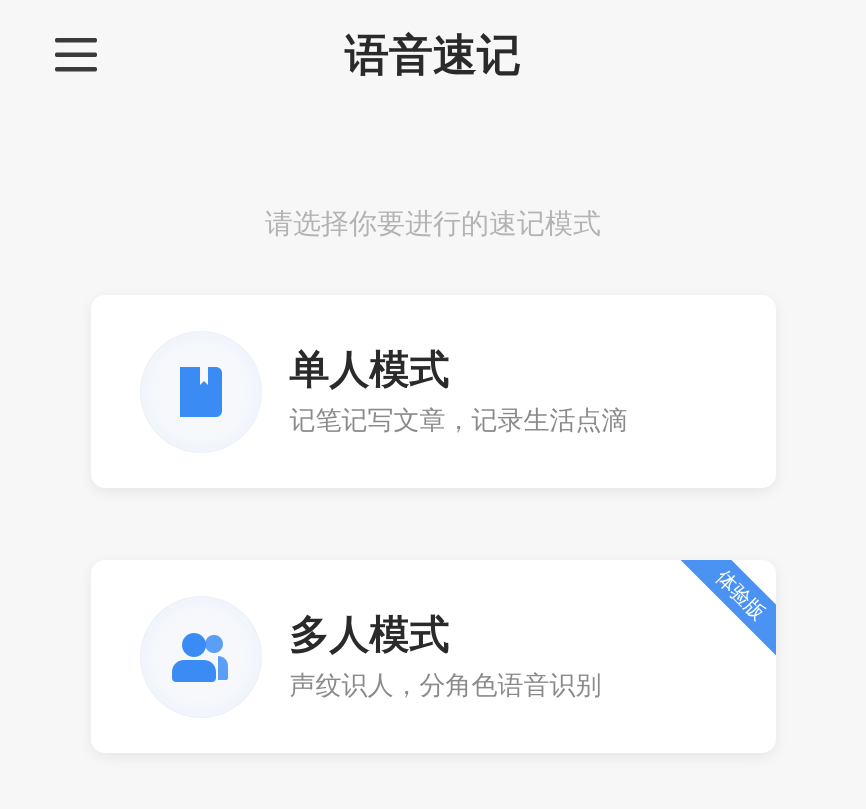 The width and height of the screenshot is (866, 809). What do you see at coordinates (201, 657) in the screenshot?
I see `people-icon` at bounding box center [201, 657].